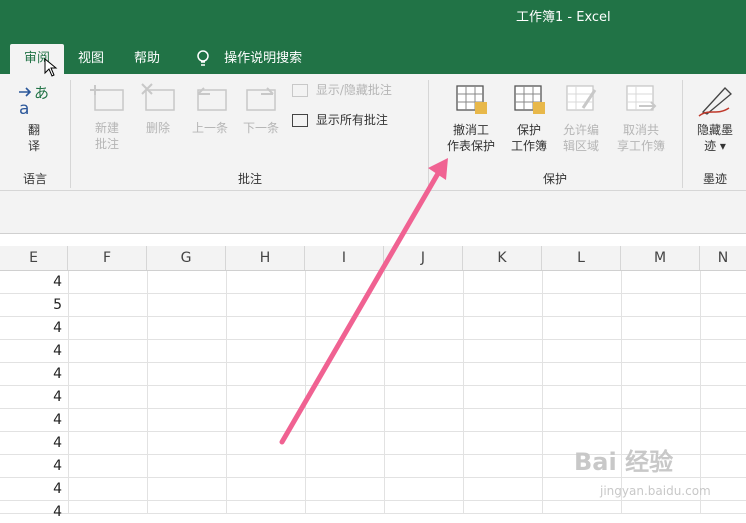 This screenshot has height=523, width=746. What do you see at coordinates (373, 37) in the screenshot?
I see `title-bar: 工作簿1 - Excel 审阅 视图 帮助 操作说明搜索` at bounding box center [373, 37].